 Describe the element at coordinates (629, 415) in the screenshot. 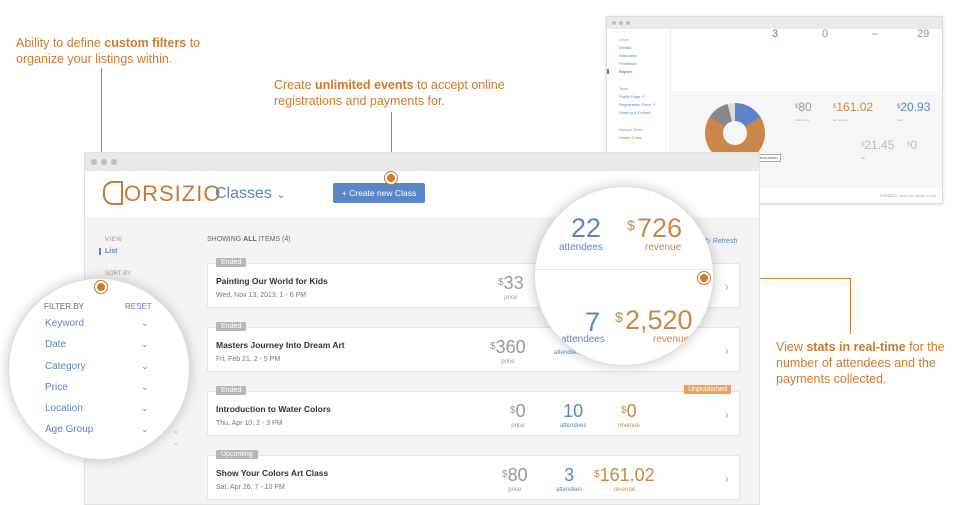

I see `class-revenue: $0 revenue` at that location.